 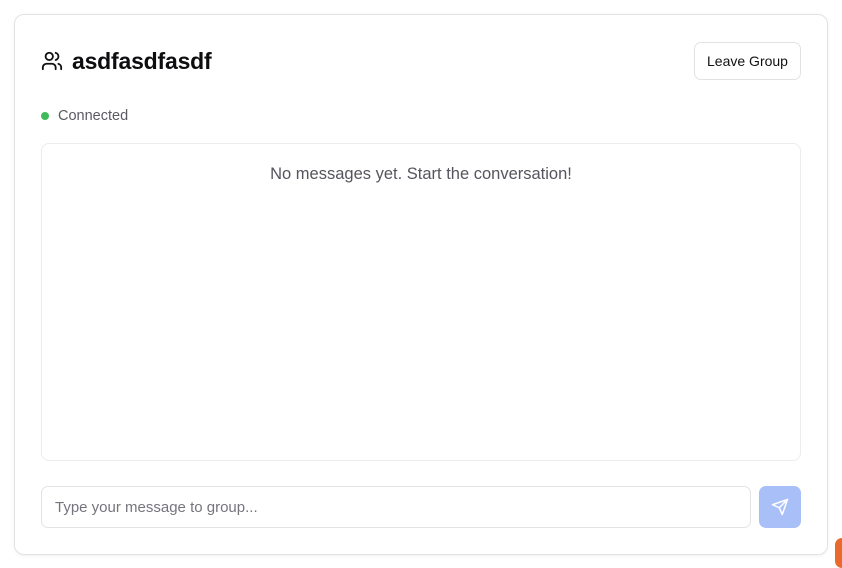 What do you see at coordinates (45, 116) in the screenshot?
I see `status-dot-icon` at bounding box center [45, 116].